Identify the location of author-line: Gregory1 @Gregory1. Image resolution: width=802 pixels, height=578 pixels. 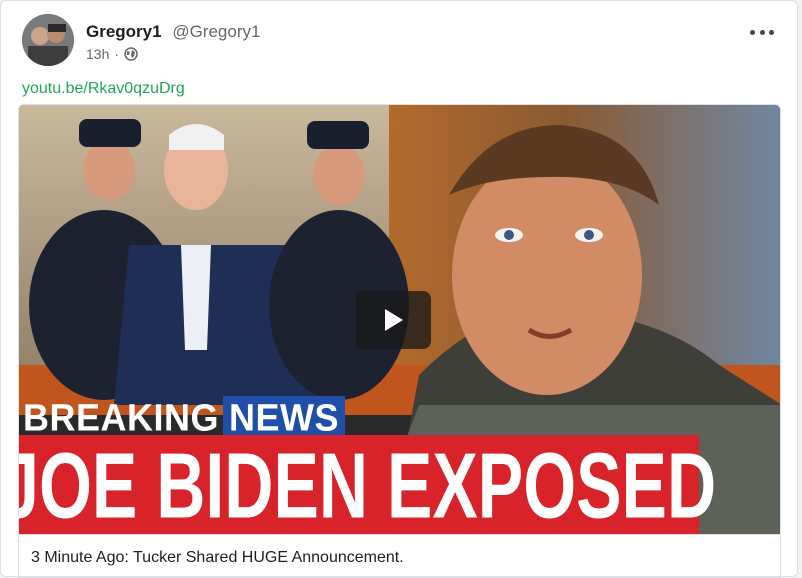
(173, 32).